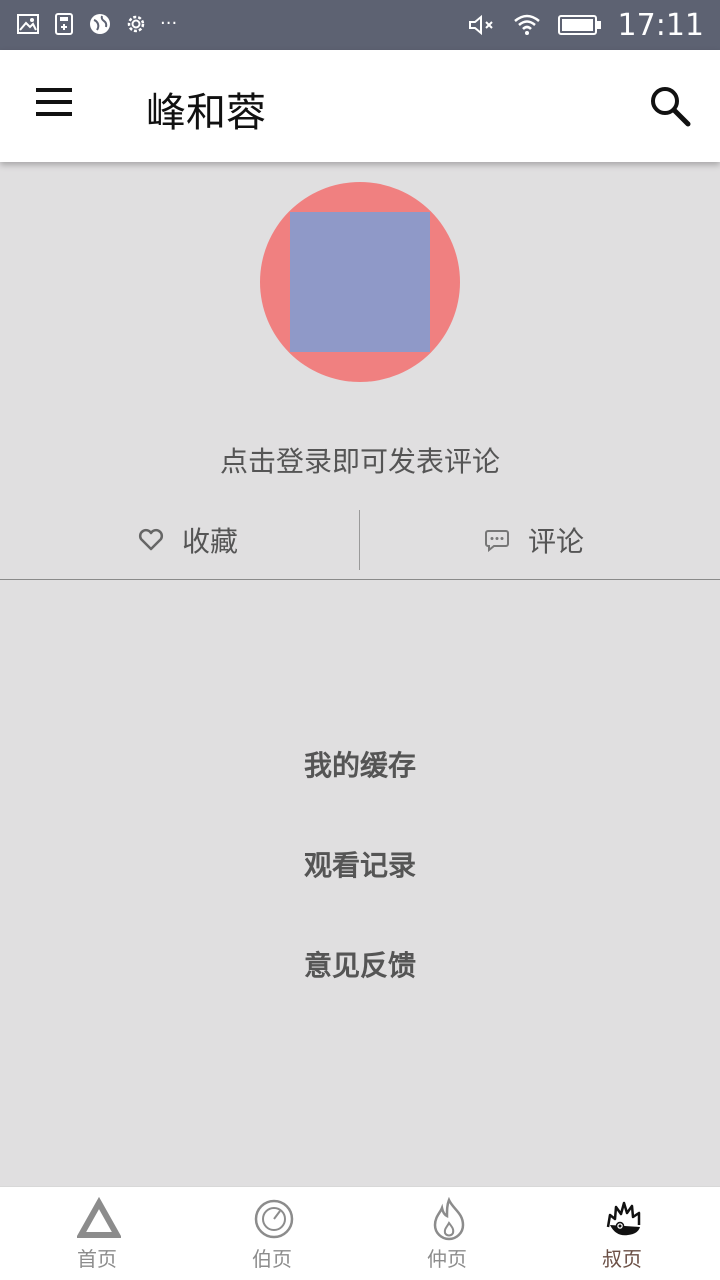 The width and height of the screenshot is (720, 1280). I want to click on menu-button, so click(56, 106).